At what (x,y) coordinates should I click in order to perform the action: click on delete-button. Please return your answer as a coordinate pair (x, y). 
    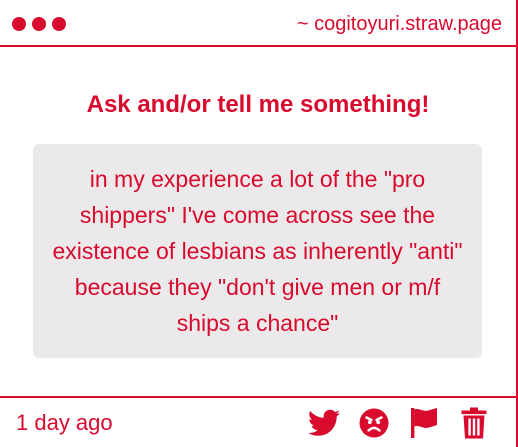
    Looking at the image, I should click on (474, 423).